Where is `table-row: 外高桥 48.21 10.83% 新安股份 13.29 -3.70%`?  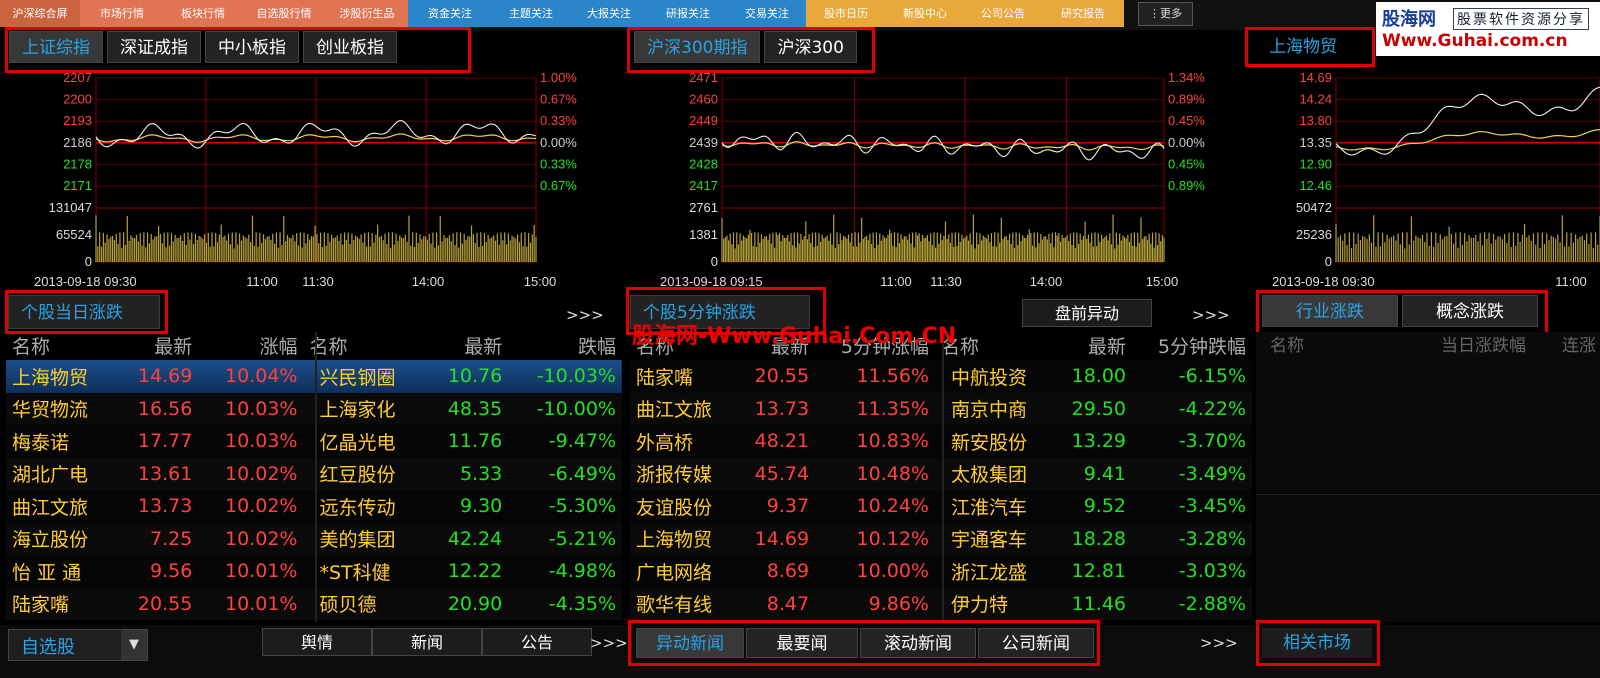
table-row: 外高桥 48.21 10.83% 新安股份 13.29 -3.70% is located at coordinates (941, 441).